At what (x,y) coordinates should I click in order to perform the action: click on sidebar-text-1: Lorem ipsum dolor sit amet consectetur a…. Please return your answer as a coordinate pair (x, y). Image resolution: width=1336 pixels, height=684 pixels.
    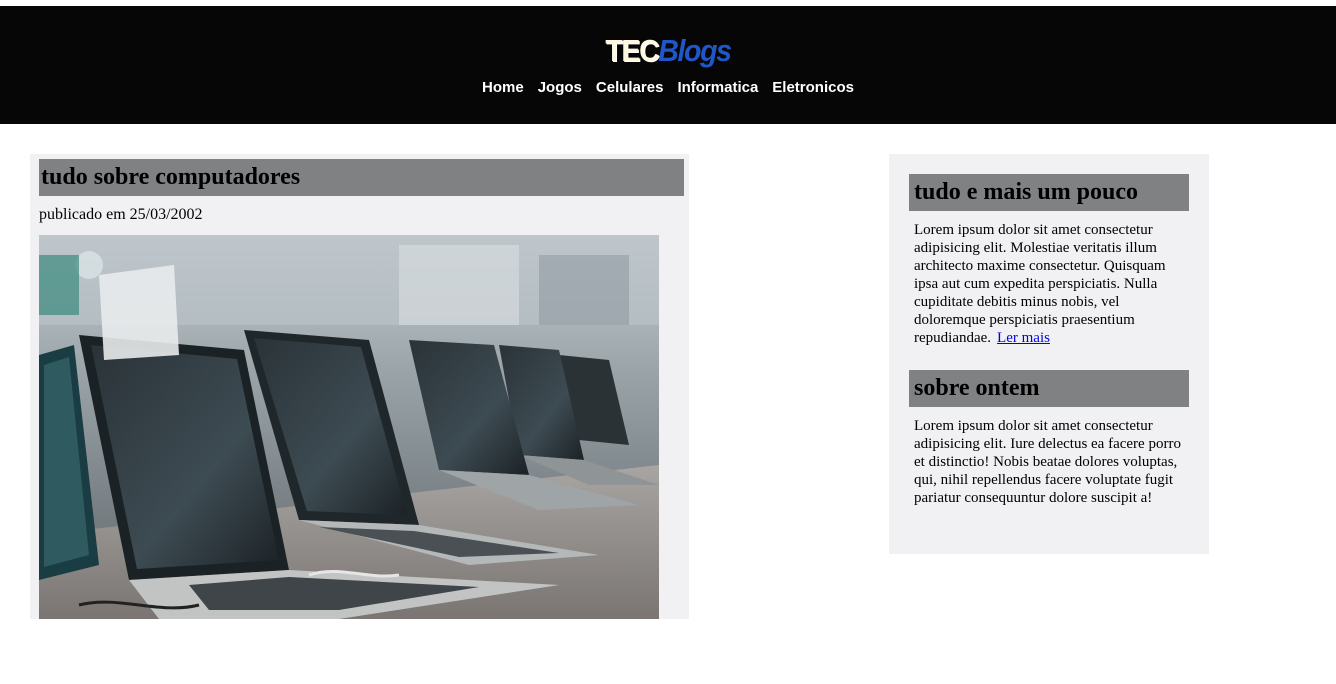
    Looking at the image, I should click on (1051, 284).